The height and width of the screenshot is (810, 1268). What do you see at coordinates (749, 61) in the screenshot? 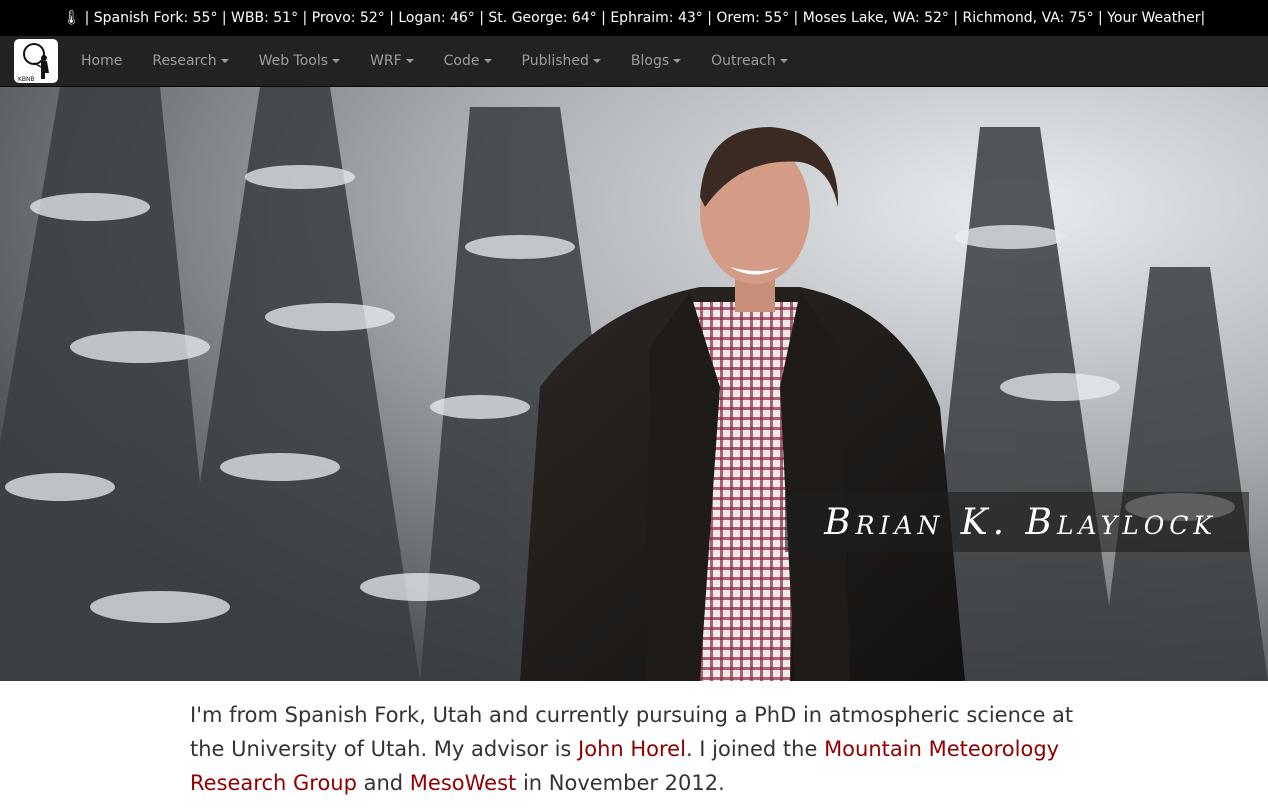
I see `nav-outreach: Outreach` at bounding box center [749, 61].